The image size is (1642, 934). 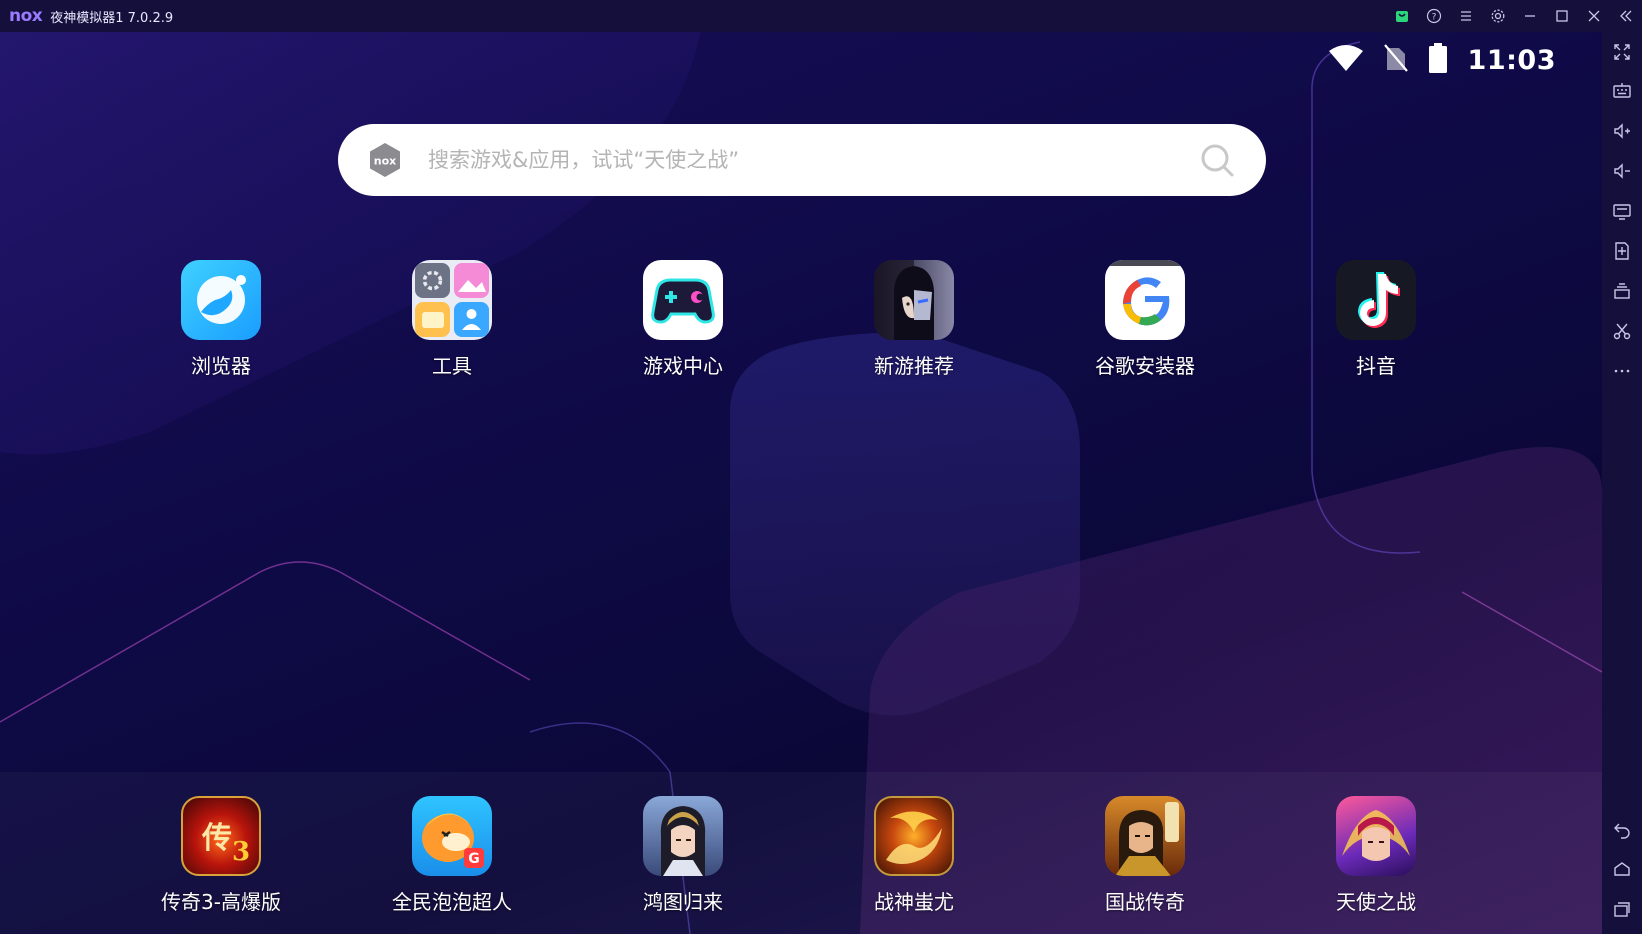 I want to click on battery-icon, so click(x=1438, y=60).